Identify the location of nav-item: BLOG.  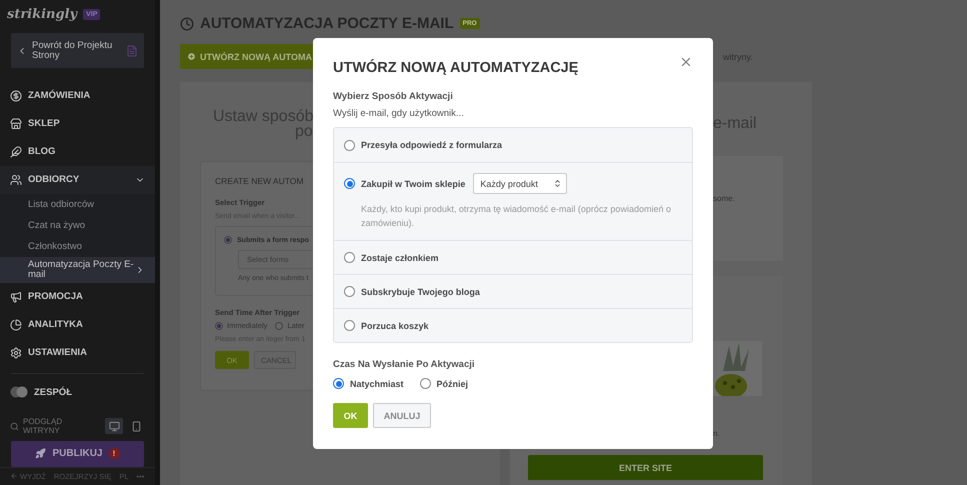
(77, 152).